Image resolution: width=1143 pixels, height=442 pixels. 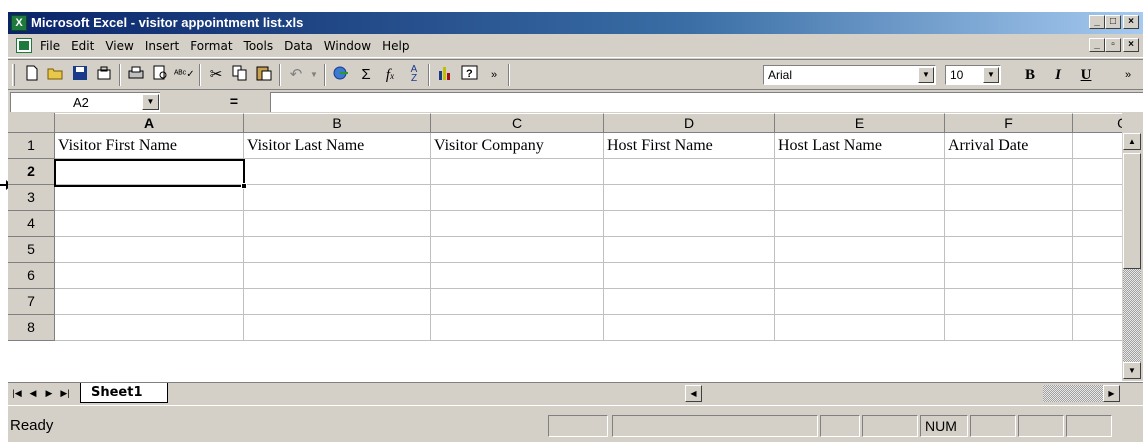 What do you see at coordinates (390, 75) in the screenshot?
I see `function-icon: fx` at bounding box center [390, 75].